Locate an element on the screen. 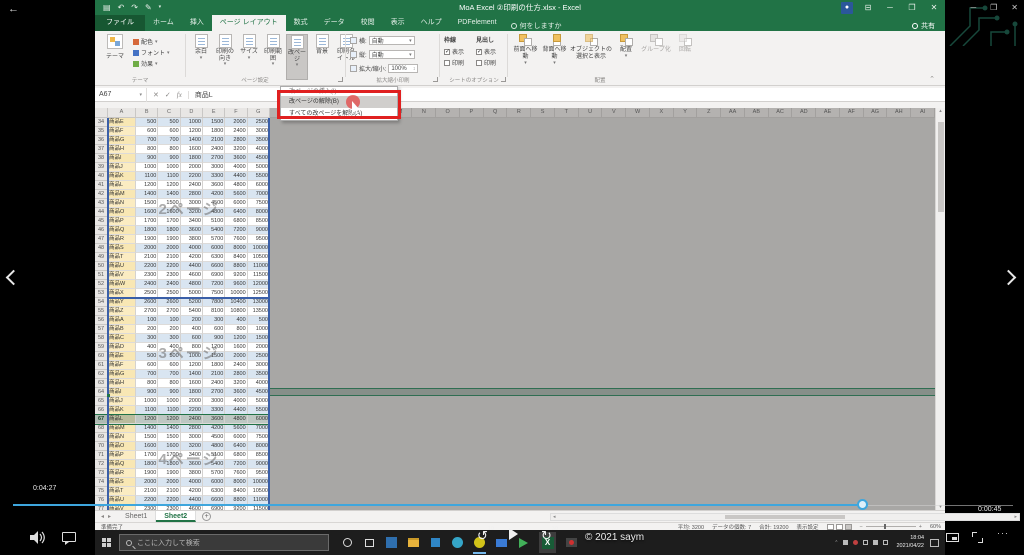 This screenshot has width=1024, height=555. column-header: E is located at coordinates (214, 113).